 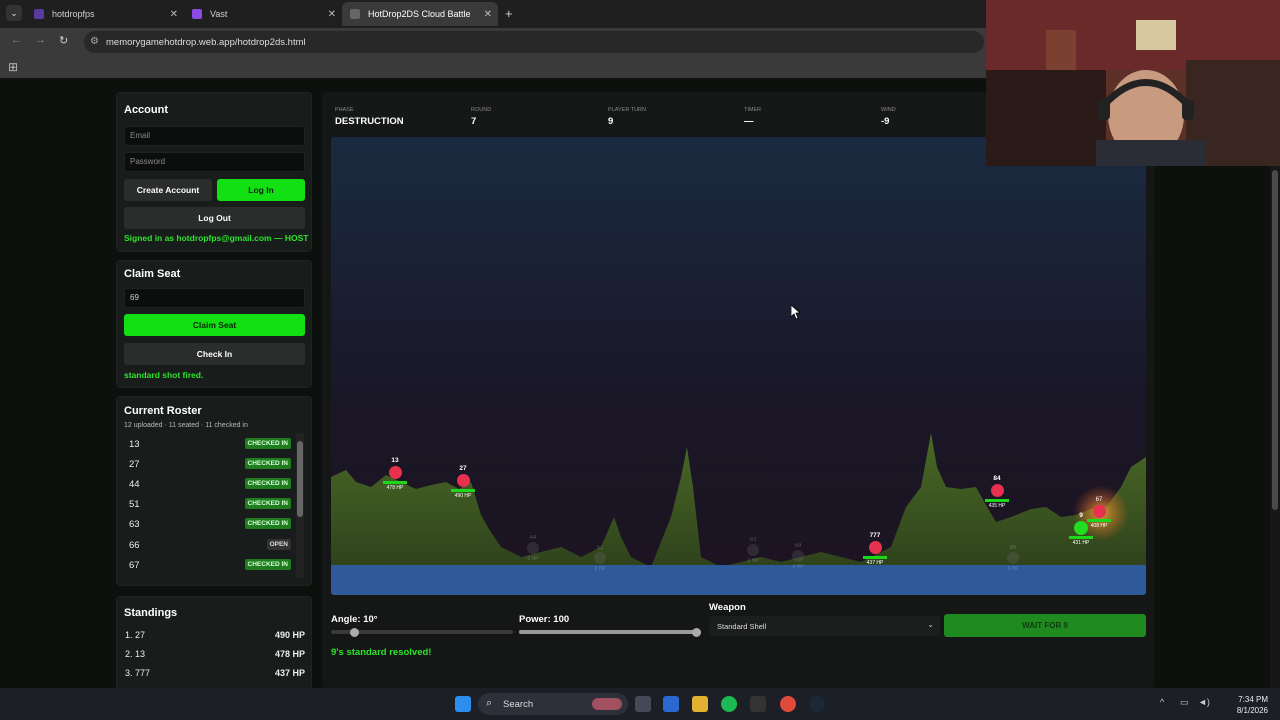 I want to click on hud-fx-icon, so click(x=758, y=704).